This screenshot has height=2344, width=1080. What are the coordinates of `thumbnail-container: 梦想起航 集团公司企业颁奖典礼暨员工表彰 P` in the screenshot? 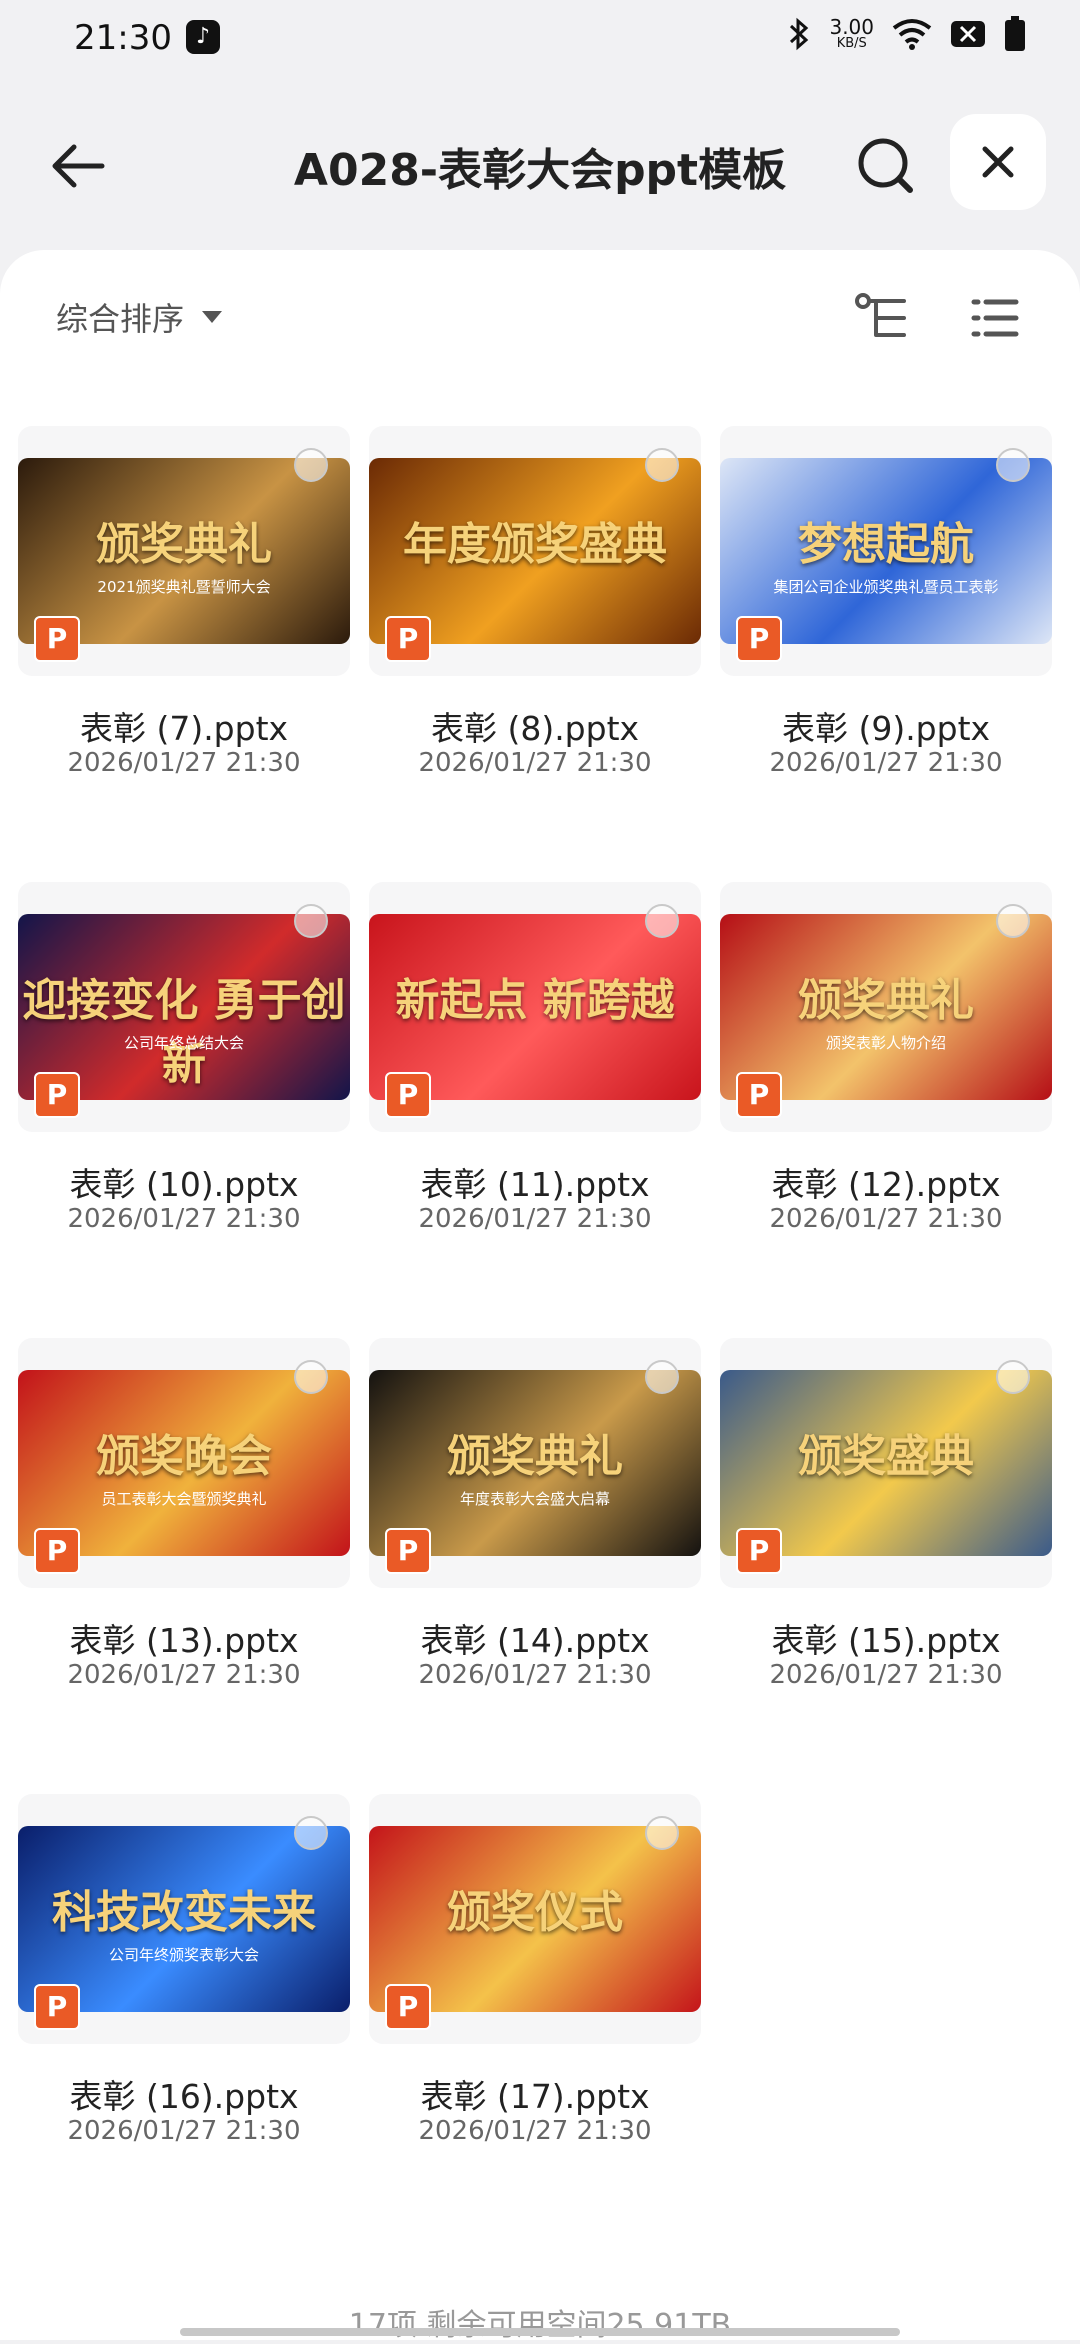 It's located at (886, 551).